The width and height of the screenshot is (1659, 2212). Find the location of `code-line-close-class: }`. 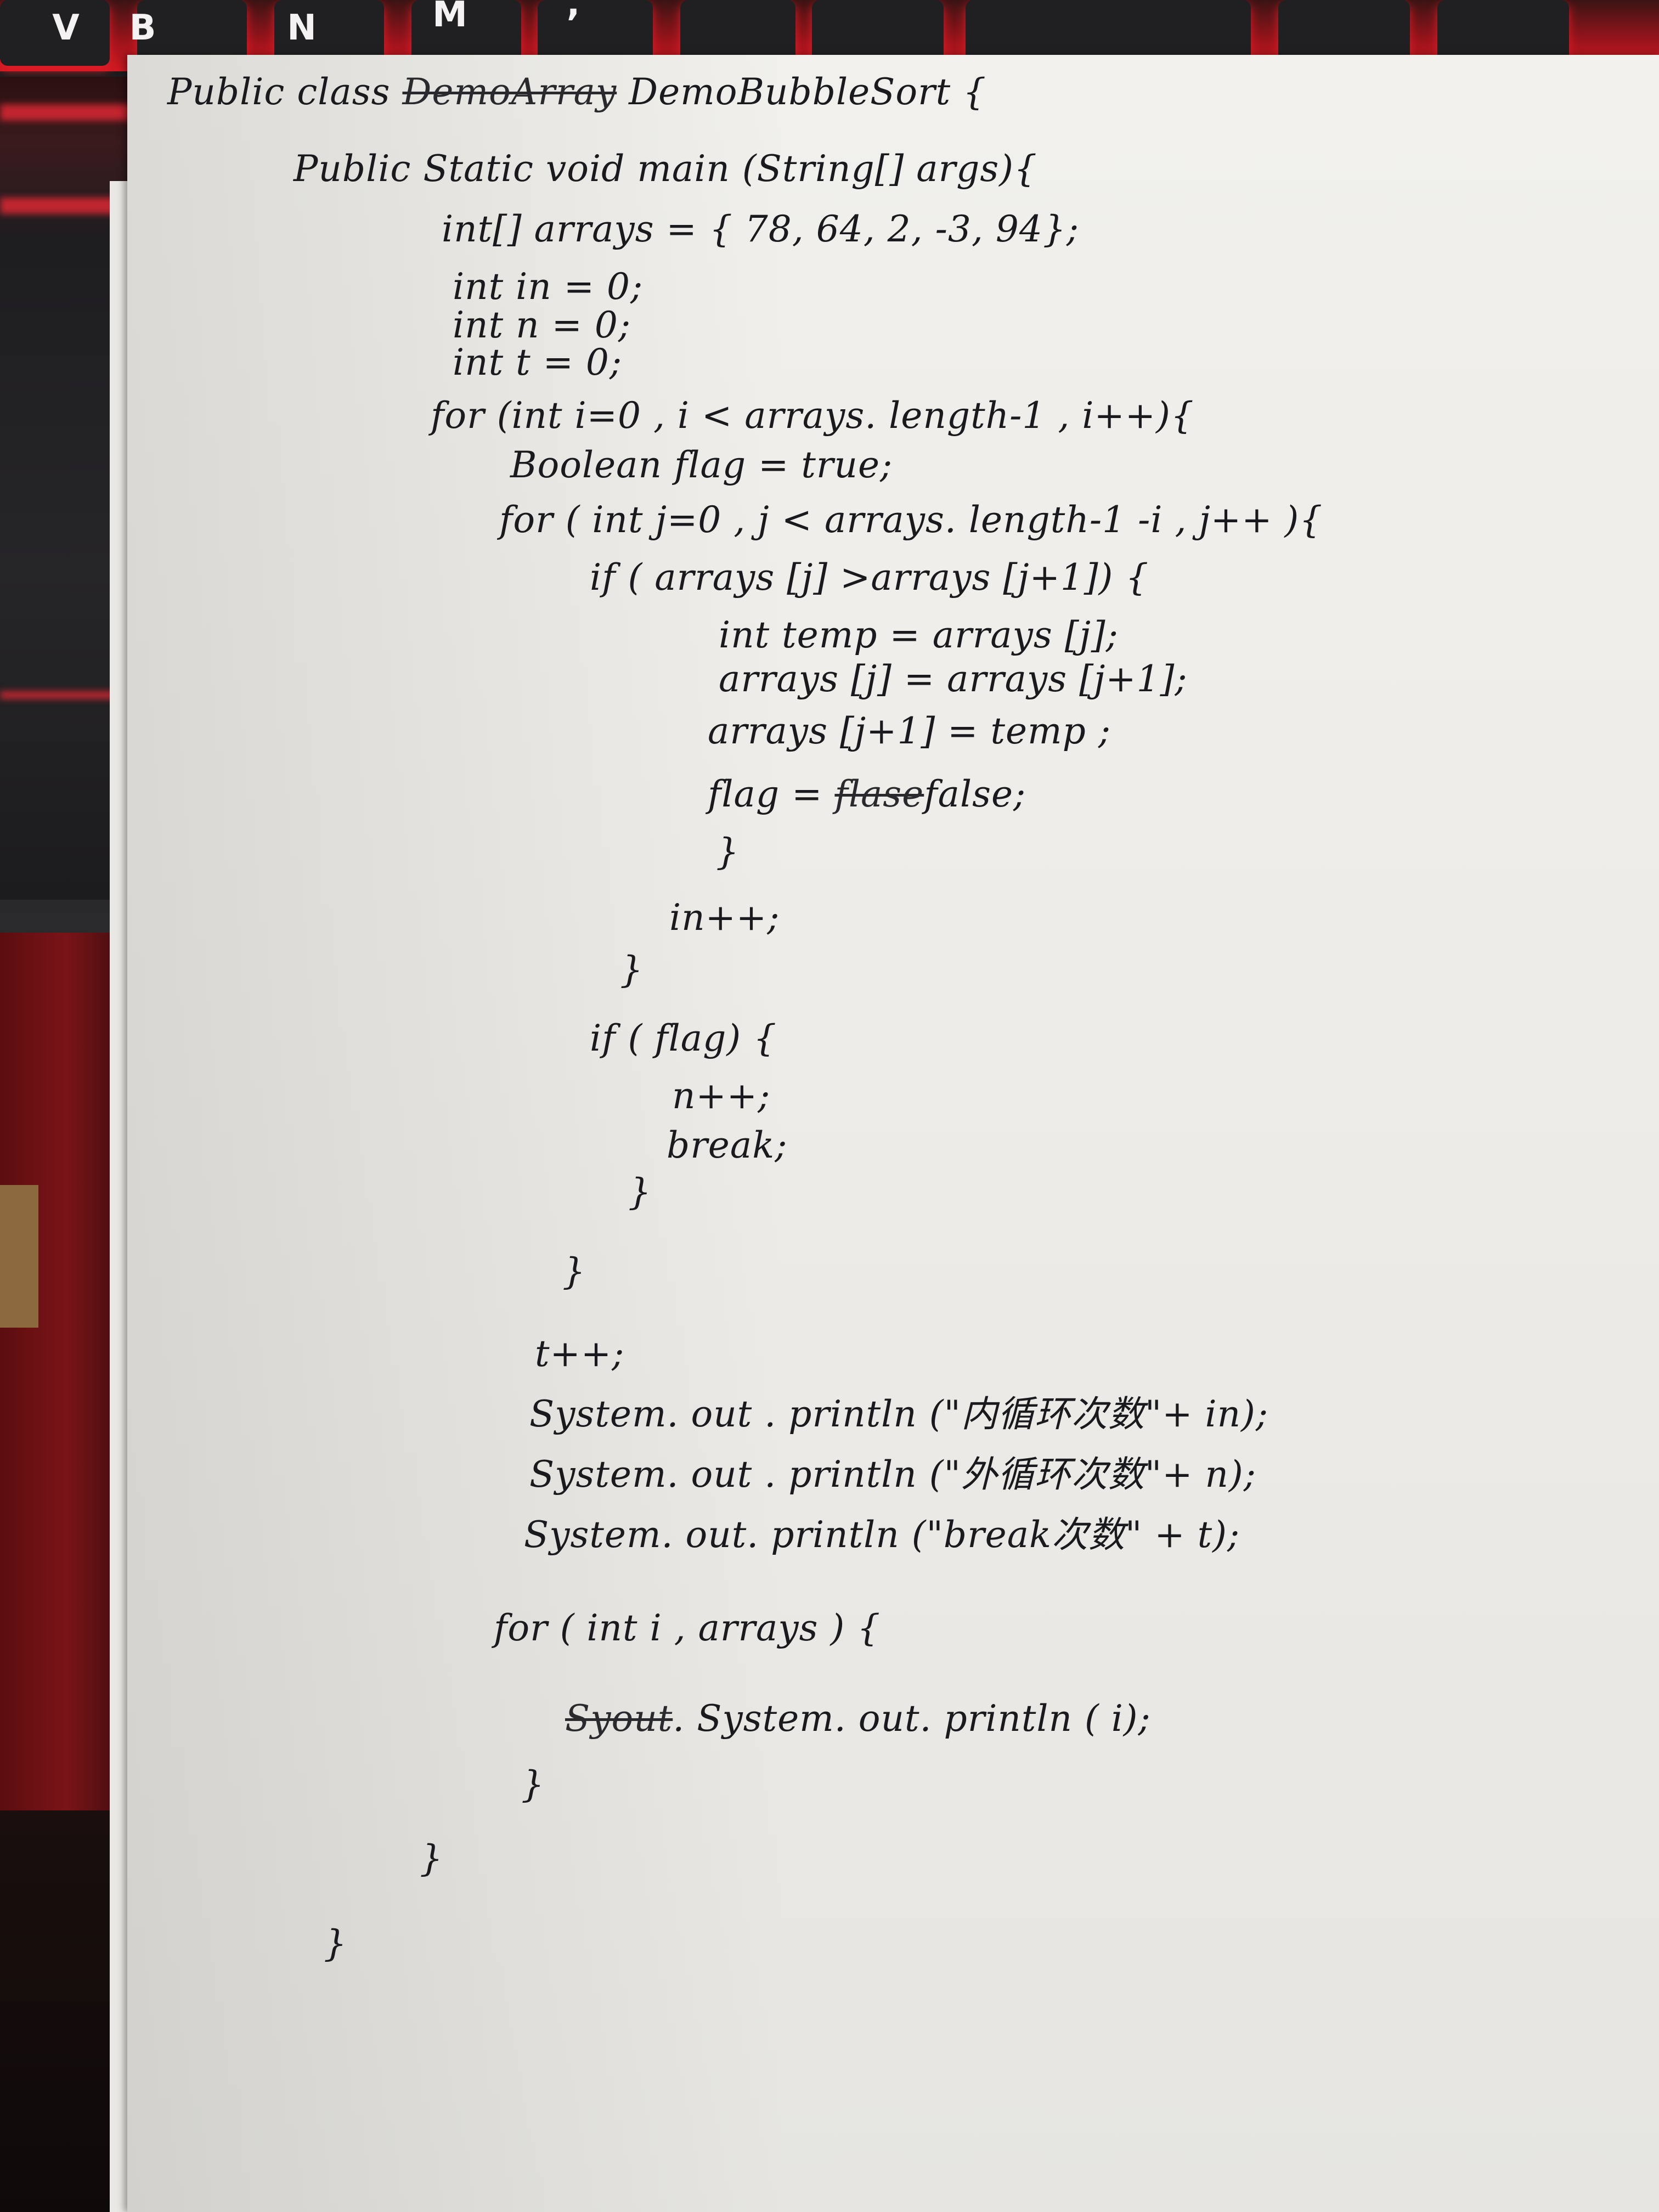

code-line-close-class: } is located at coordinates (336, 1943).